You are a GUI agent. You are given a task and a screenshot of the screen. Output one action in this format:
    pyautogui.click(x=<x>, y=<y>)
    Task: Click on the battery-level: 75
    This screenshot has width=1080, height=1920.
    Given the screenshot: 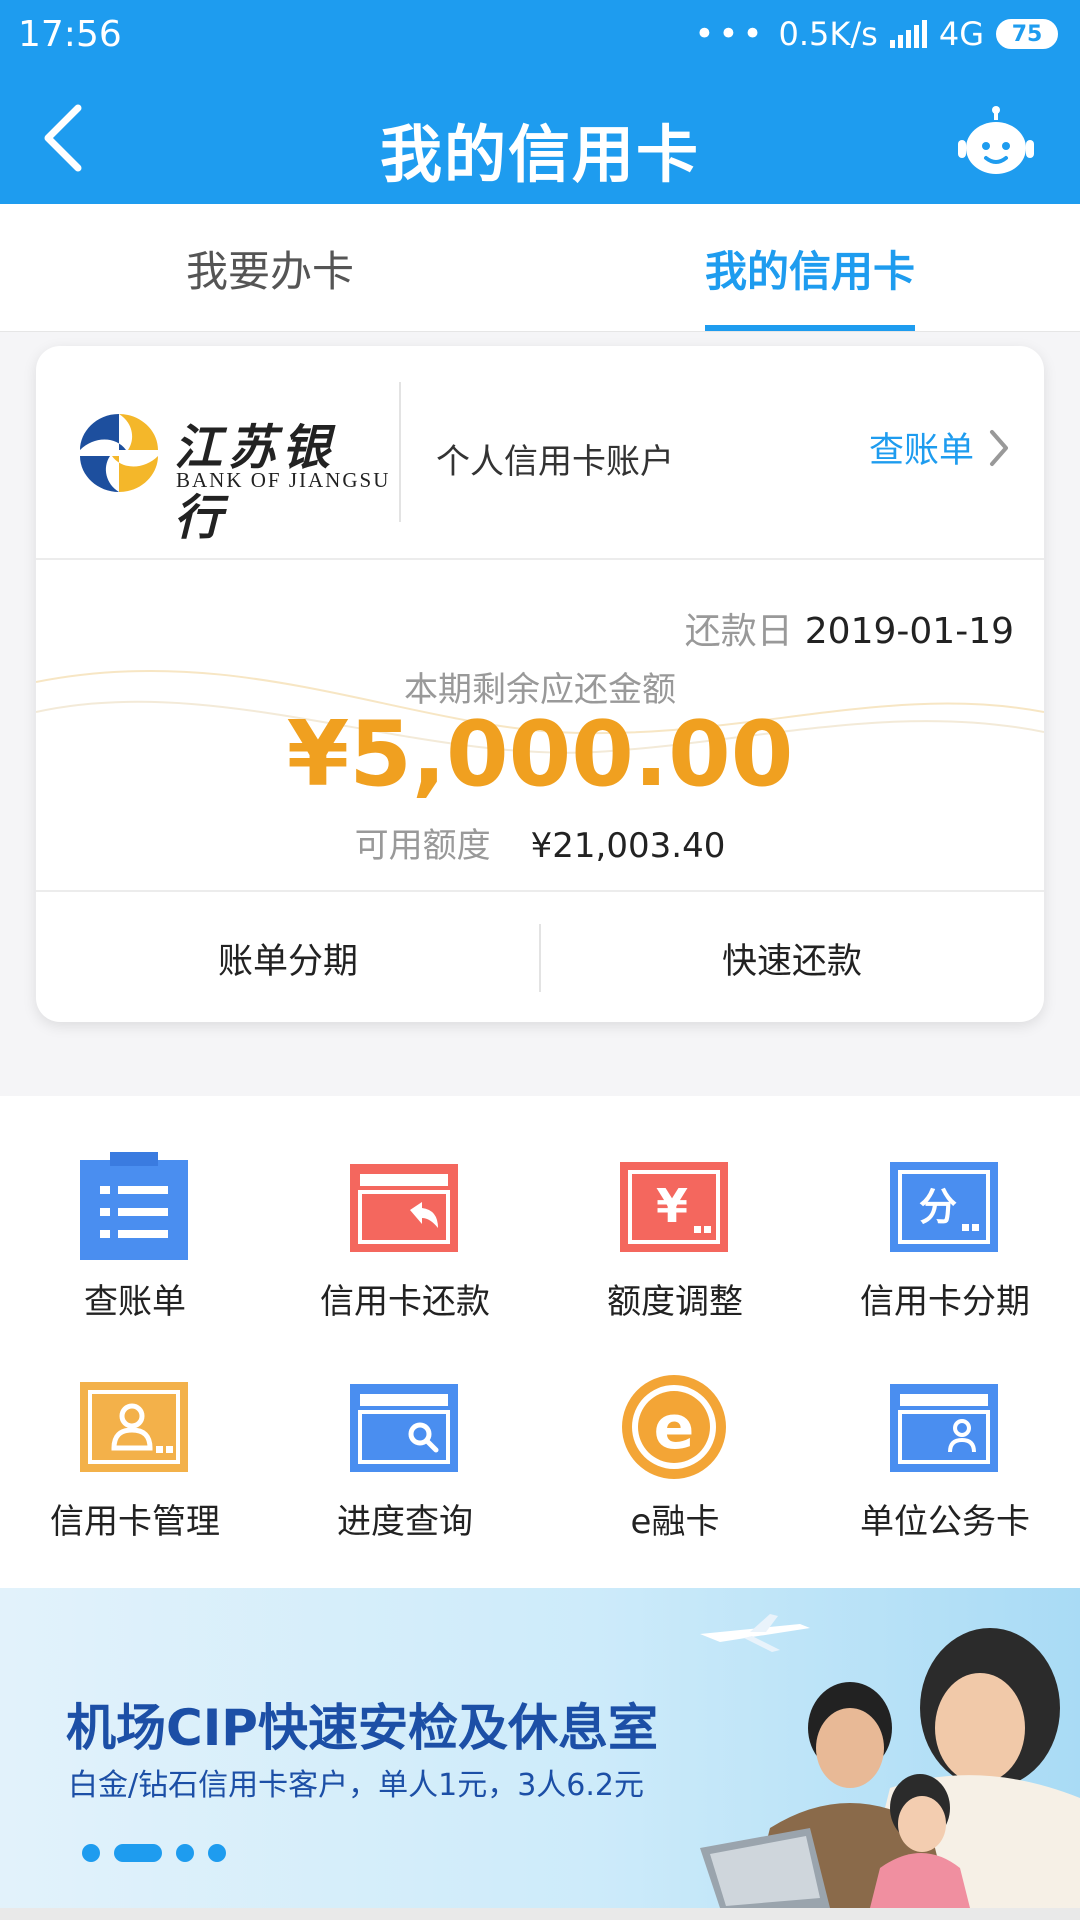 What is the action you would take?
    pyautogui.click(x=1027, y=34)
    